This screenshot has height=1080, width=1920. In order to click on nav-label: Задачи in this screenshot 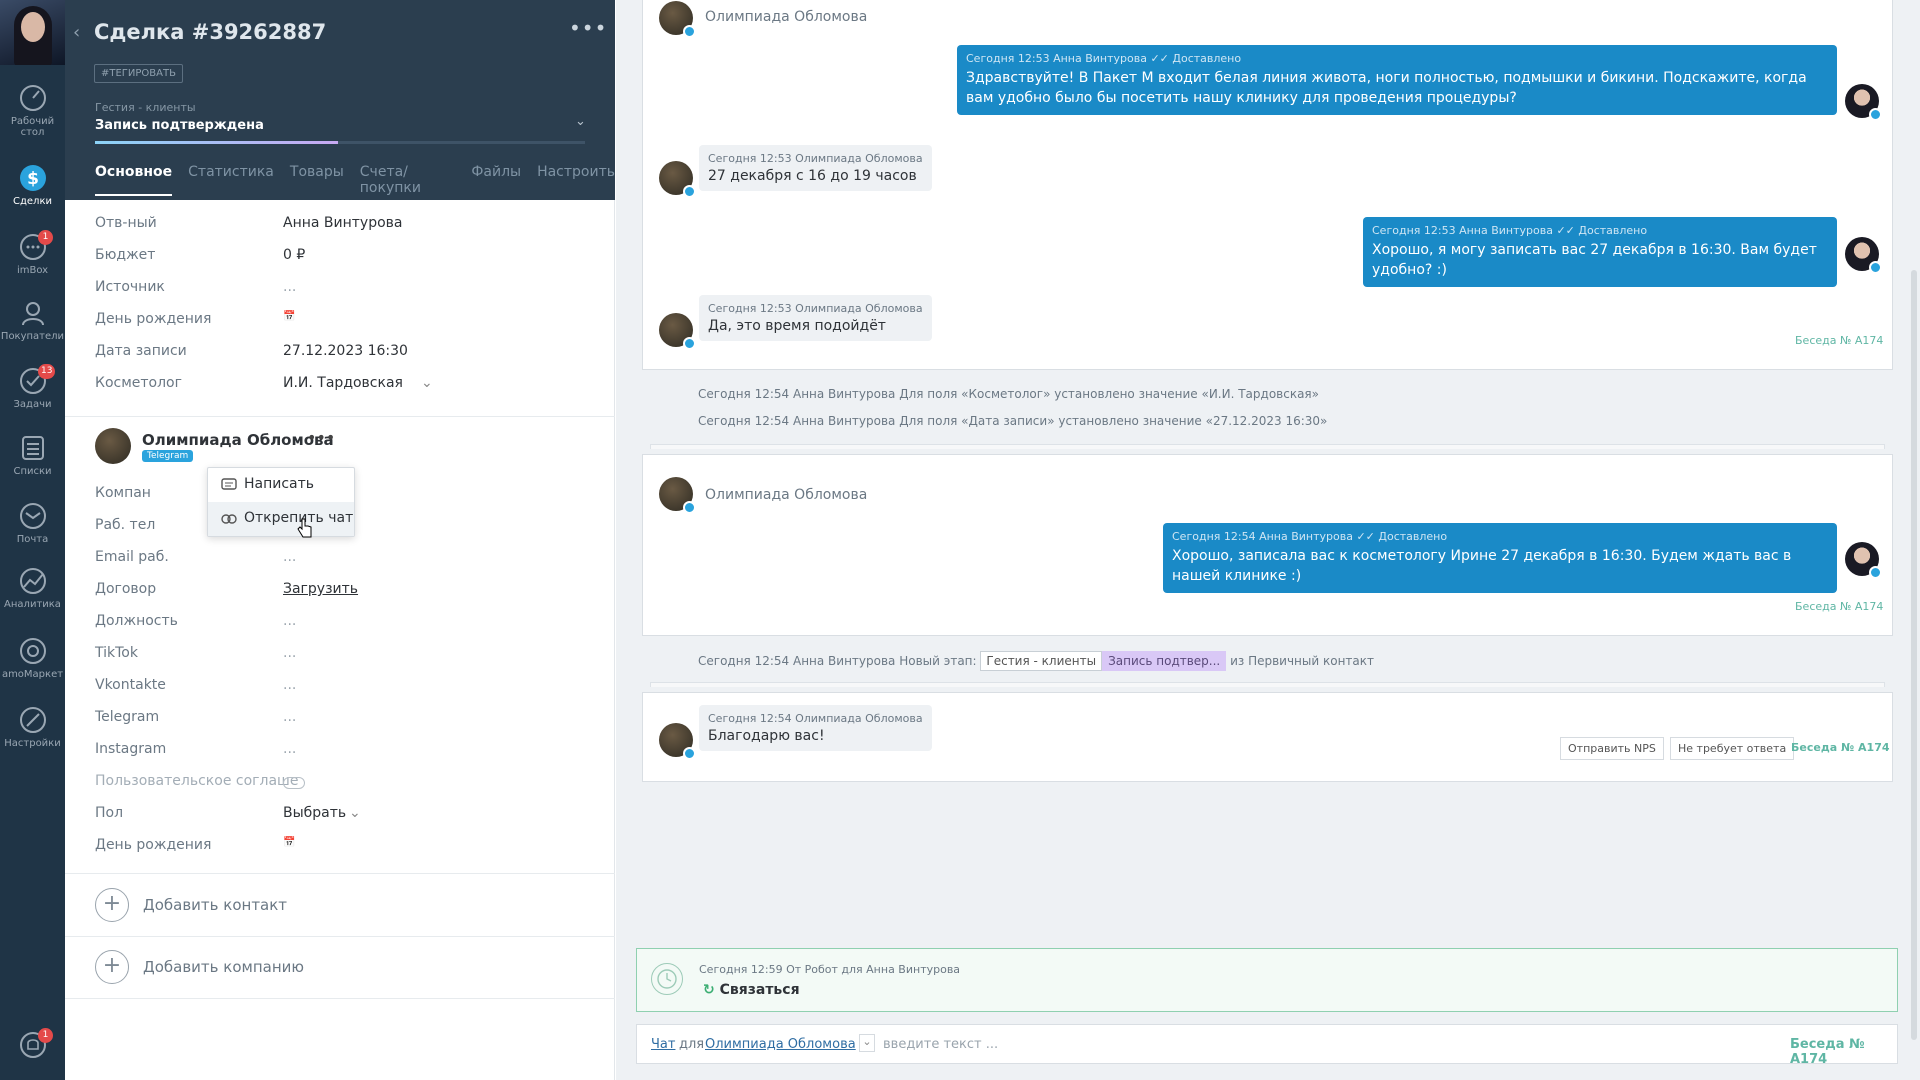, I will do `click(32, 404)`.